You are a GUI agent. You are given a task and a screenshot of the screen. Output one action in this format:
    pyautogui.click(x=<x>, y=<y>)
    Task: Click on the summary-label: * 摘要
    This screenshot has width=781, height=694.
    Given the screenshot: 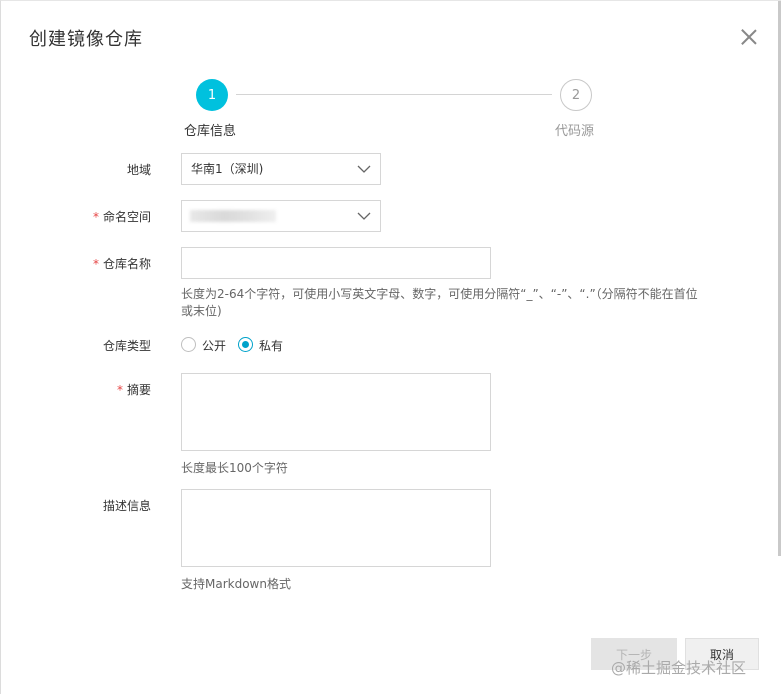 What is the action you would take?
    pyautogui.click(x=133, y=390)
    